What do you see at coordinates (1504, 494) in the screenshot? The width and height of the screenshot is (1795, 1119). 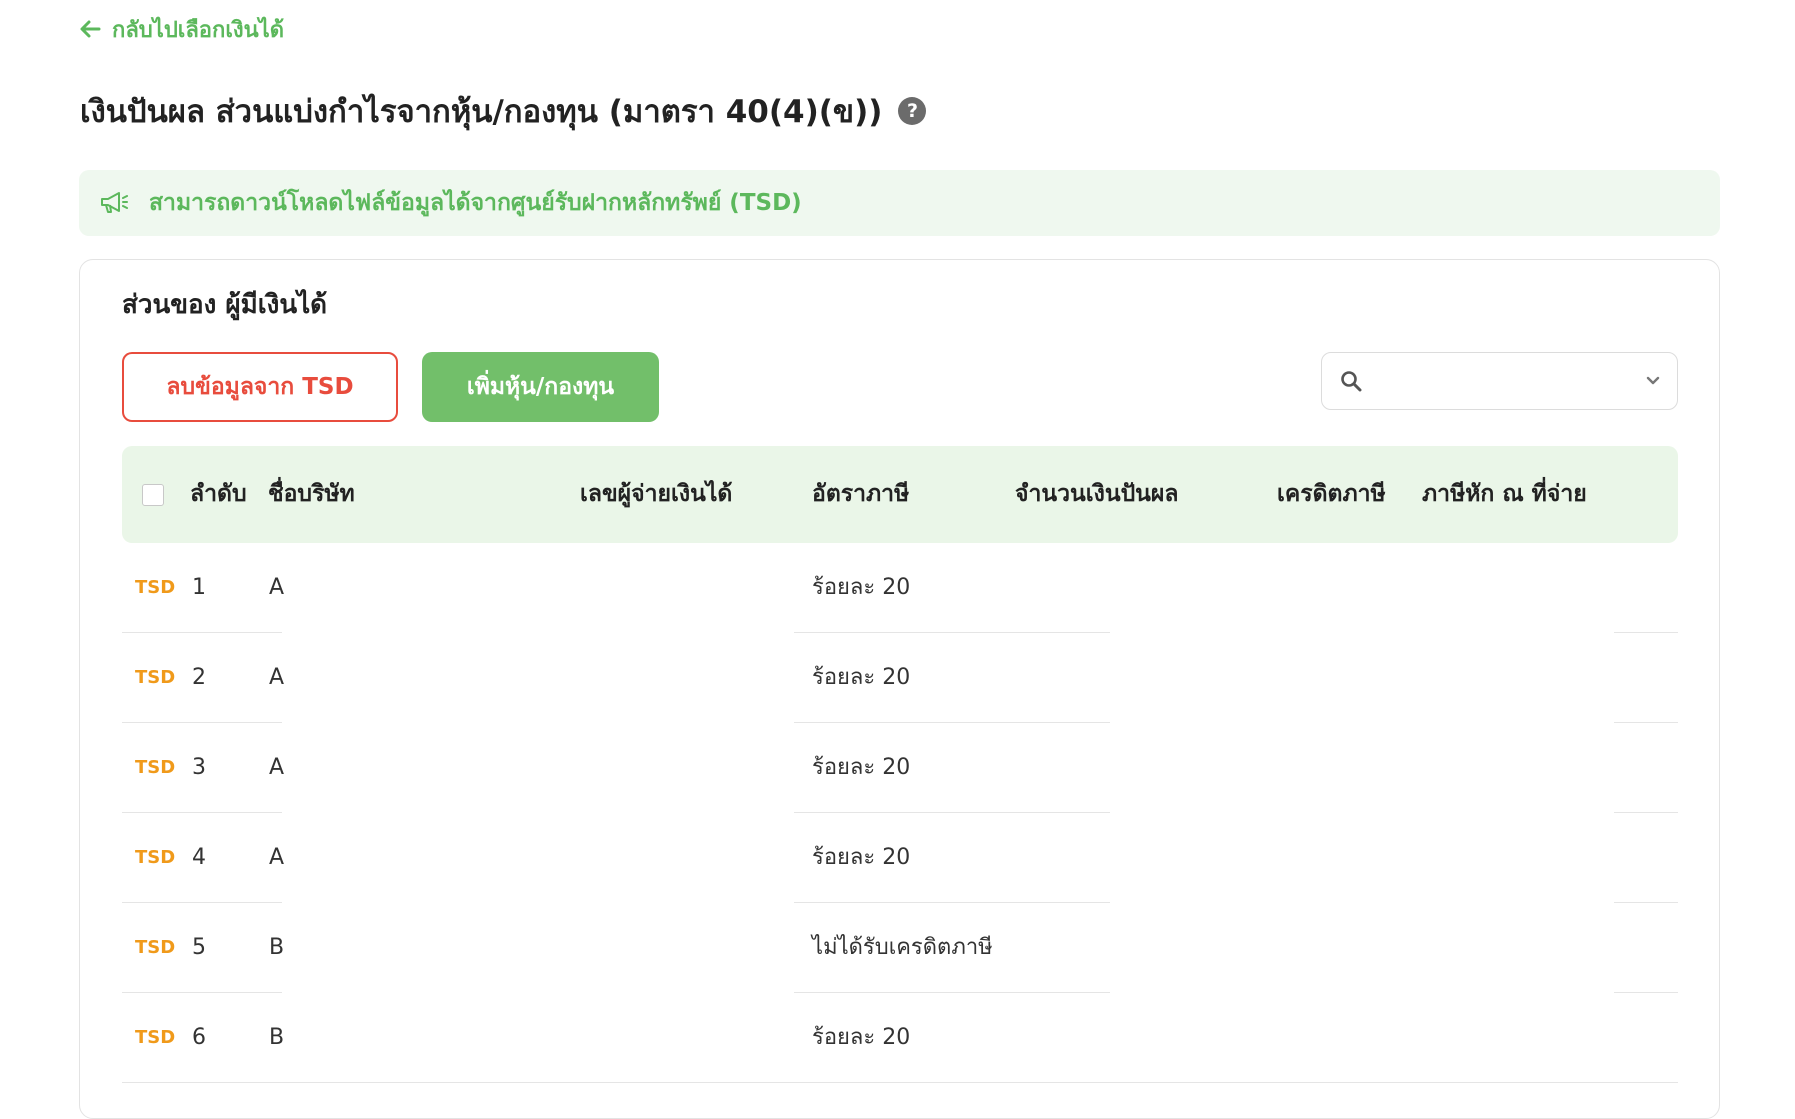 I see `col-withholding: ภาษีหัก ณ ที่จ่าย` at bounding box center [1504, 494].